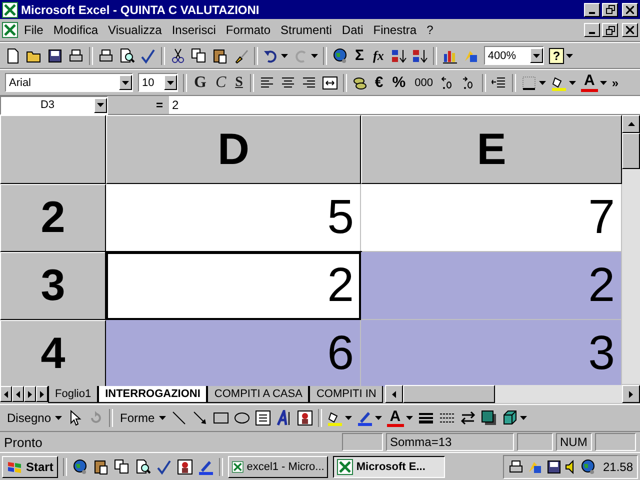  I want to click on text-box-icon, so click(262, 418).